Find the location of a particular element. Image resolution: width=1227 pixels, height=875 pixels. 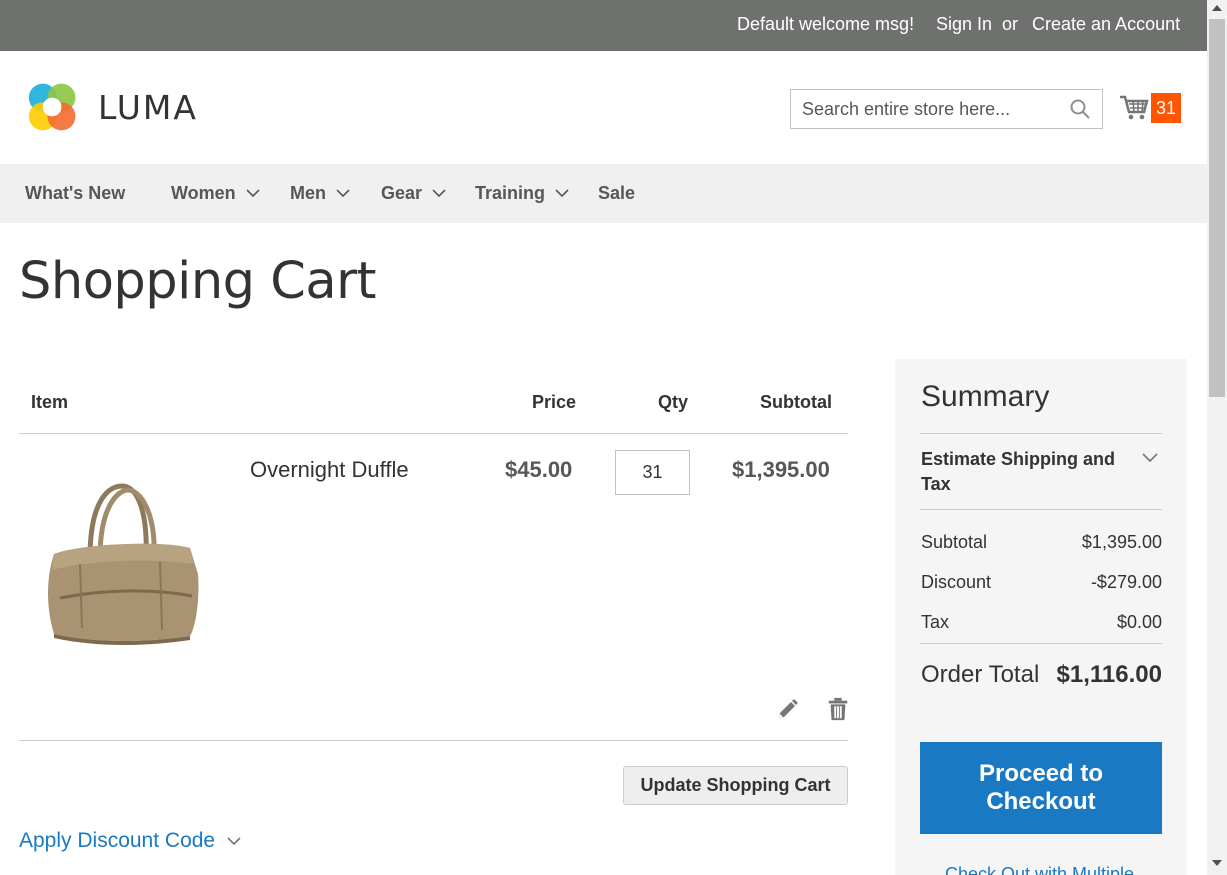

sign-in-link: Sign In is located at coordinates (964, 24).